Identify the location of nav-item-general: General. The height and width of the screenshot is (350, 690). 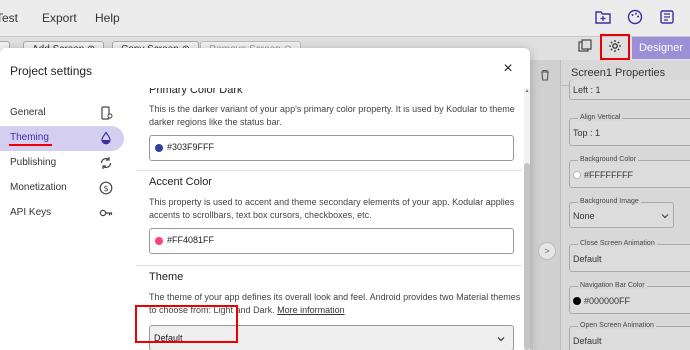
(62, 113).